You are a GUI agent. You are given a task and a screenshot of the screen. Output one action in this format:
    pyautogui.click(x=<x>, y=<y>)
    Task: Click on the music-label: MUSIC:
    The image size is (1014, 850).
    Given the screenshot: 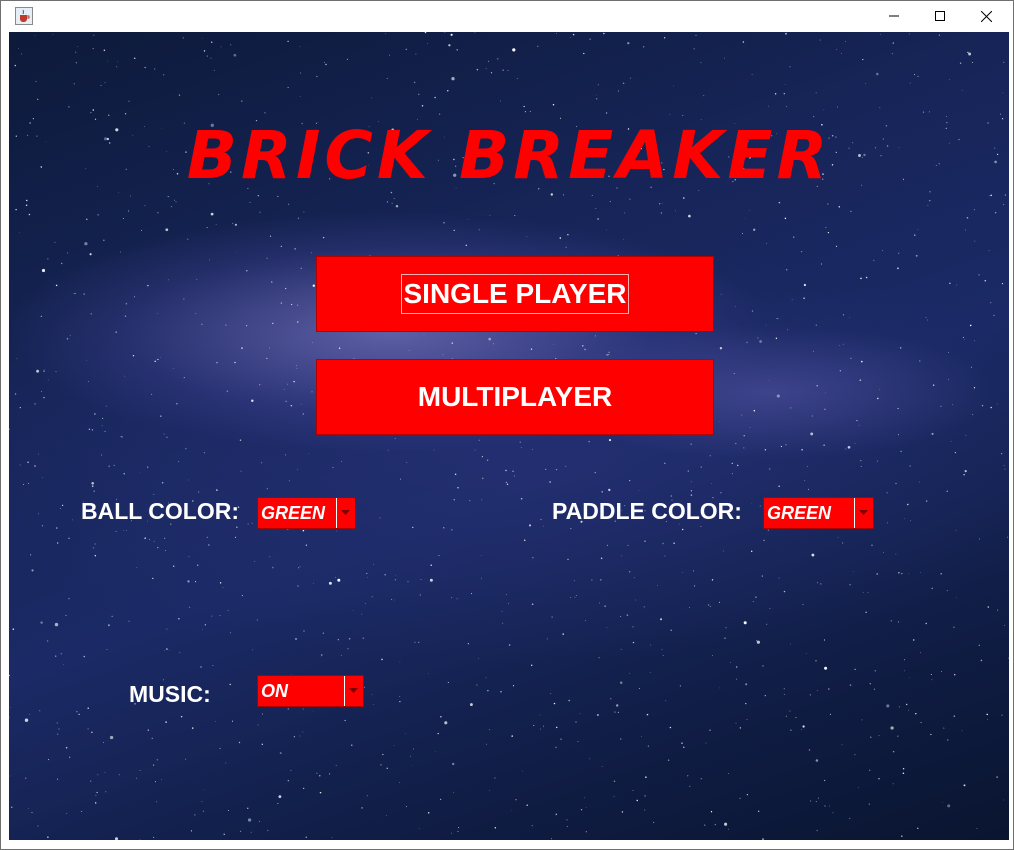 What is the action you would take?
    pyautogui.click(x=170, y=694)
    